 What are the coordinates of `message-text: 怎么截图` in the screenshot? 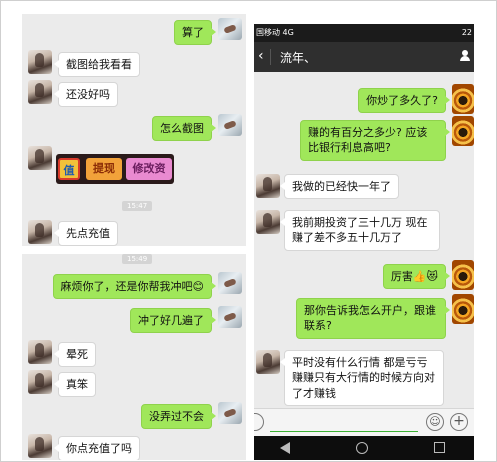 It's located at (182, 128).